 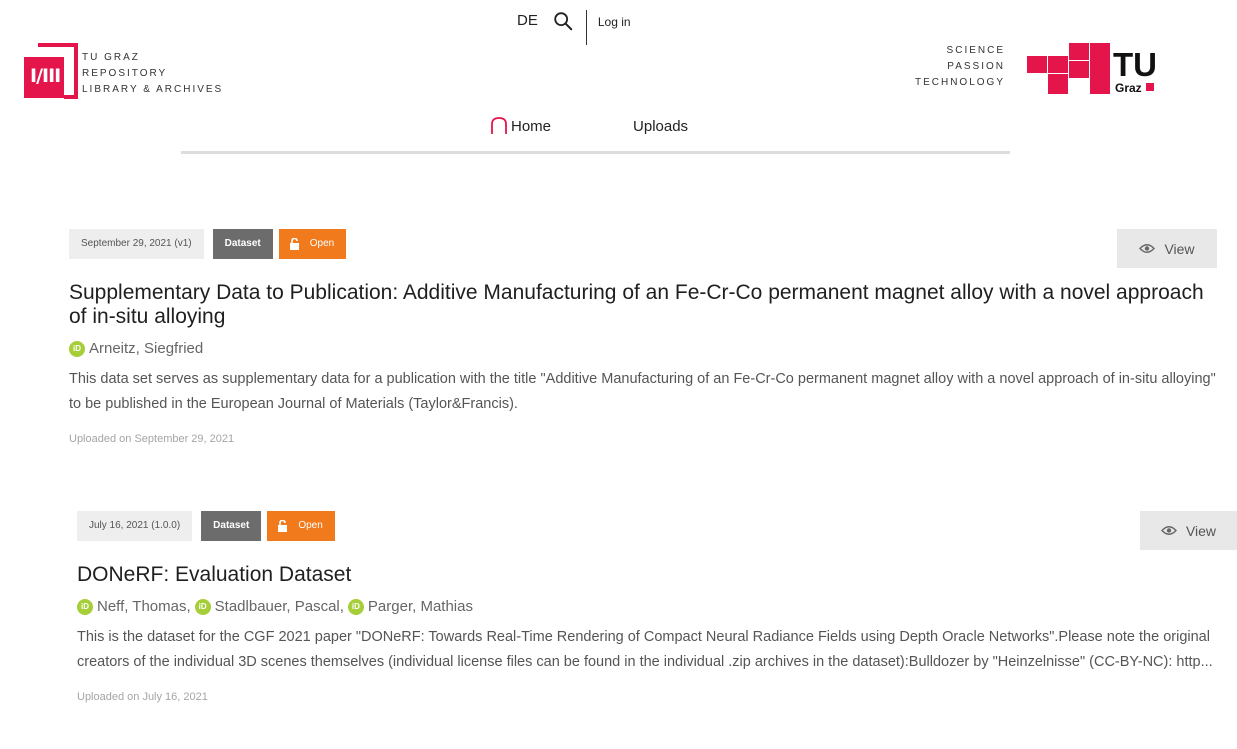 What do you see at coordinates (1100, 70) in the screenshot?
I see `tu-graz-logo: TU Graz` at bounding box center [1100, 70].